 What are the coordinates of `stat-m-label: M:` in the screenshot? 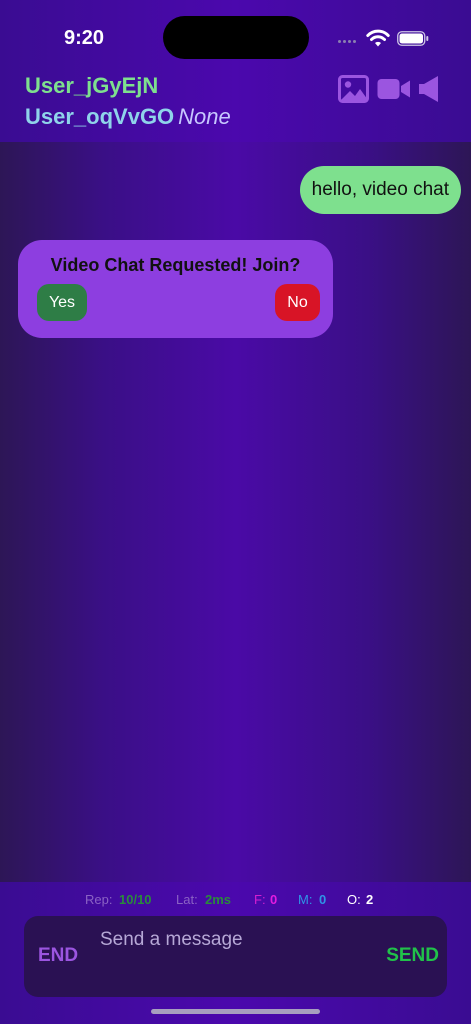 It's located at (305, 899).